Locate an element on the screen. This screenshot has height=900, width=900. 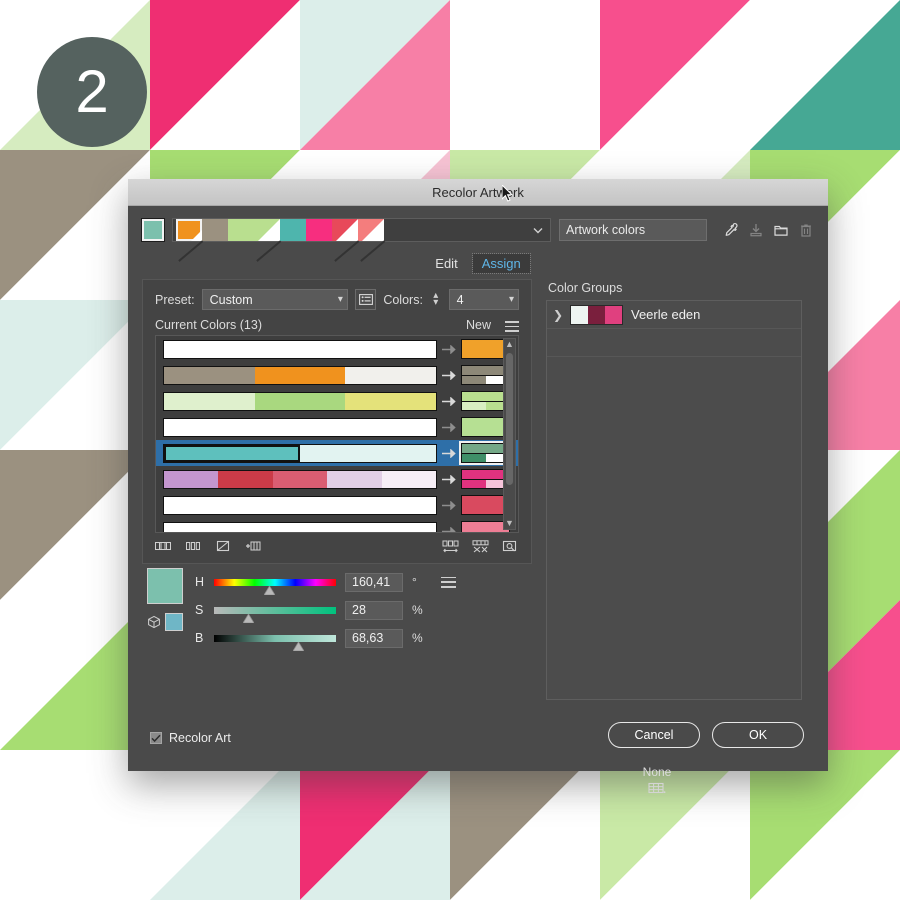
current-colors-list: ▲ ▼ is located at coordinates (337, 434).